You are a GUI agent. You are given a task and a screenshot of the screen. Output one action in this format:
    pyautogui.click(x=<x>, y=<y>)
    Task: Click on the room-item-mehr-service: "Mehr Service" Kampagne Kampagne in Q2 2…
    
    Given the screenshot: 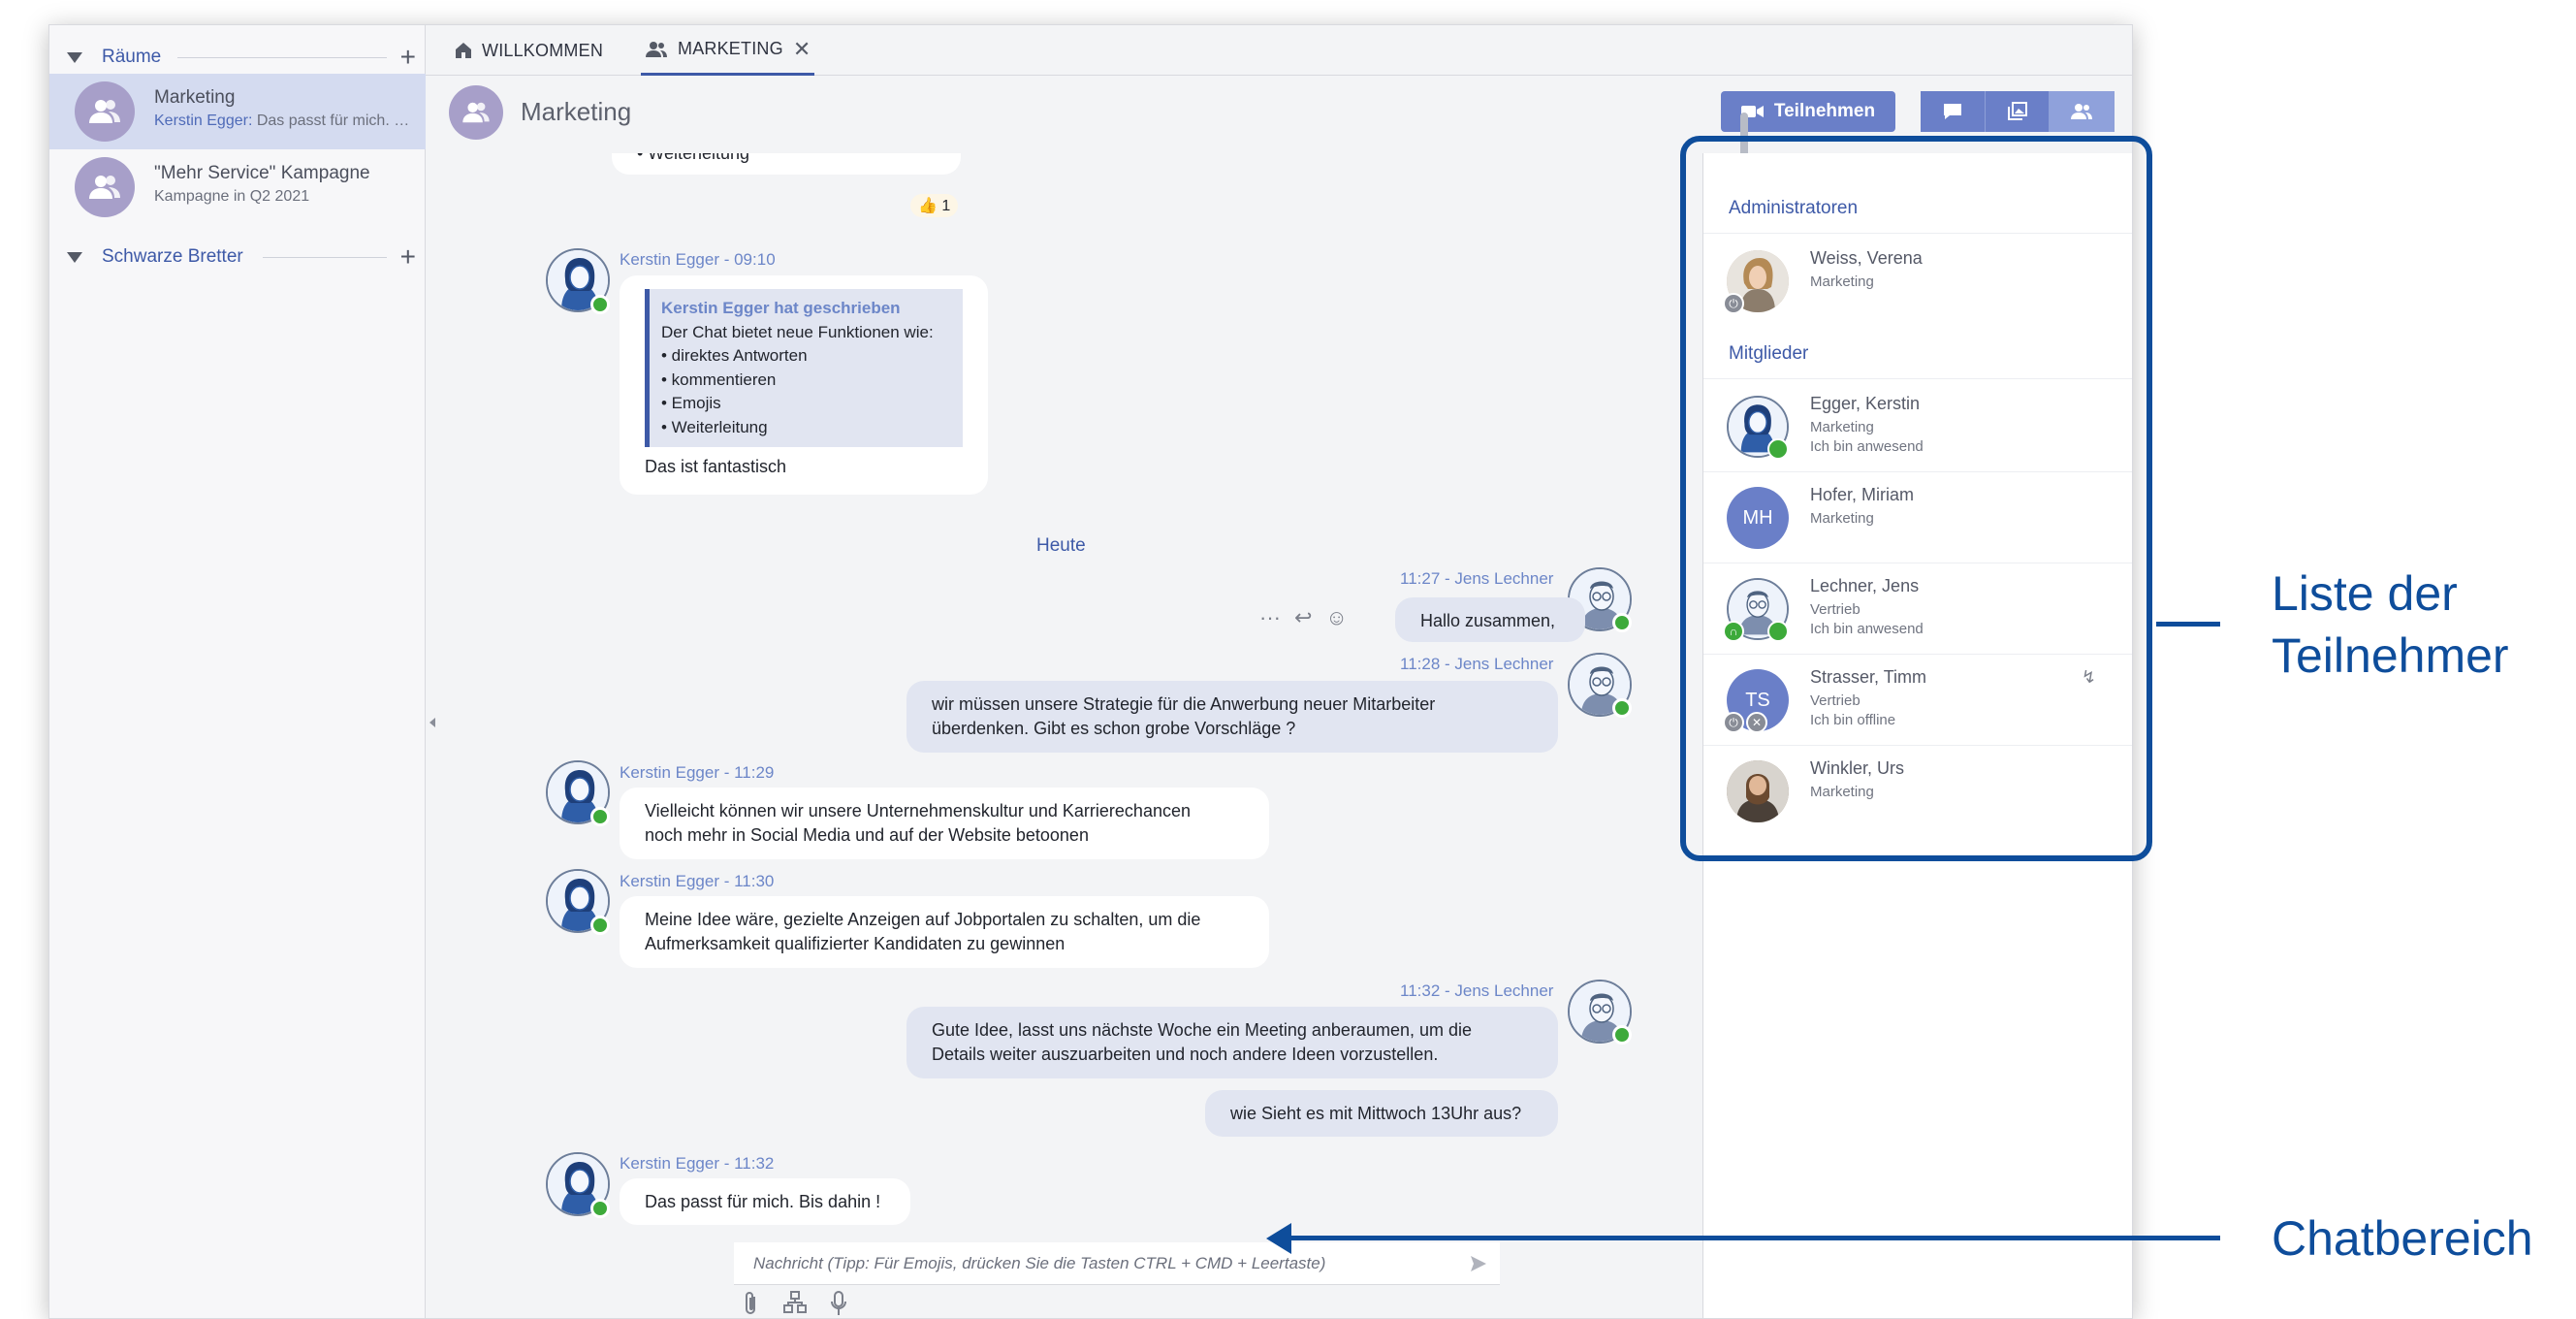 What is the action you would take?
    pyautogui.click(x=237, y=187)
    